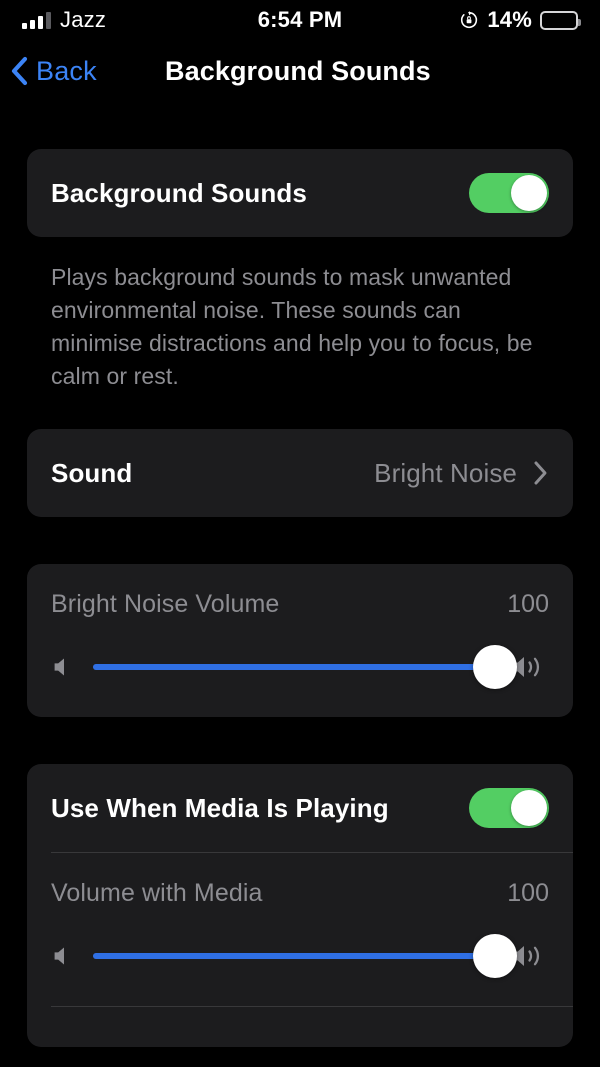  I want to click on status-bar-right: 14%, so click(520, 20).